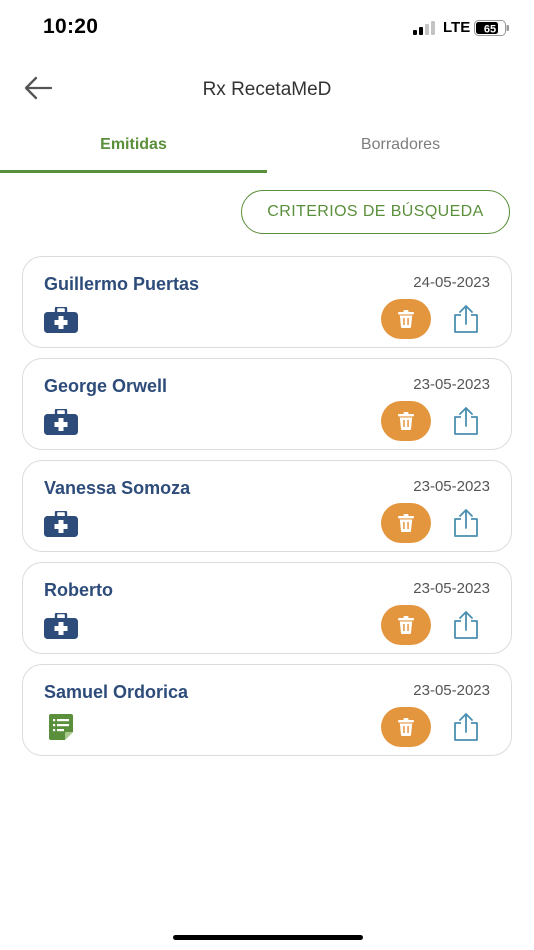 This screenshot has width=534, height=950. Describe the element at coordinates (267, 302) in the screenshot. I see `prescription-card: Guillermo Puertas 24-05-2023` at that location.